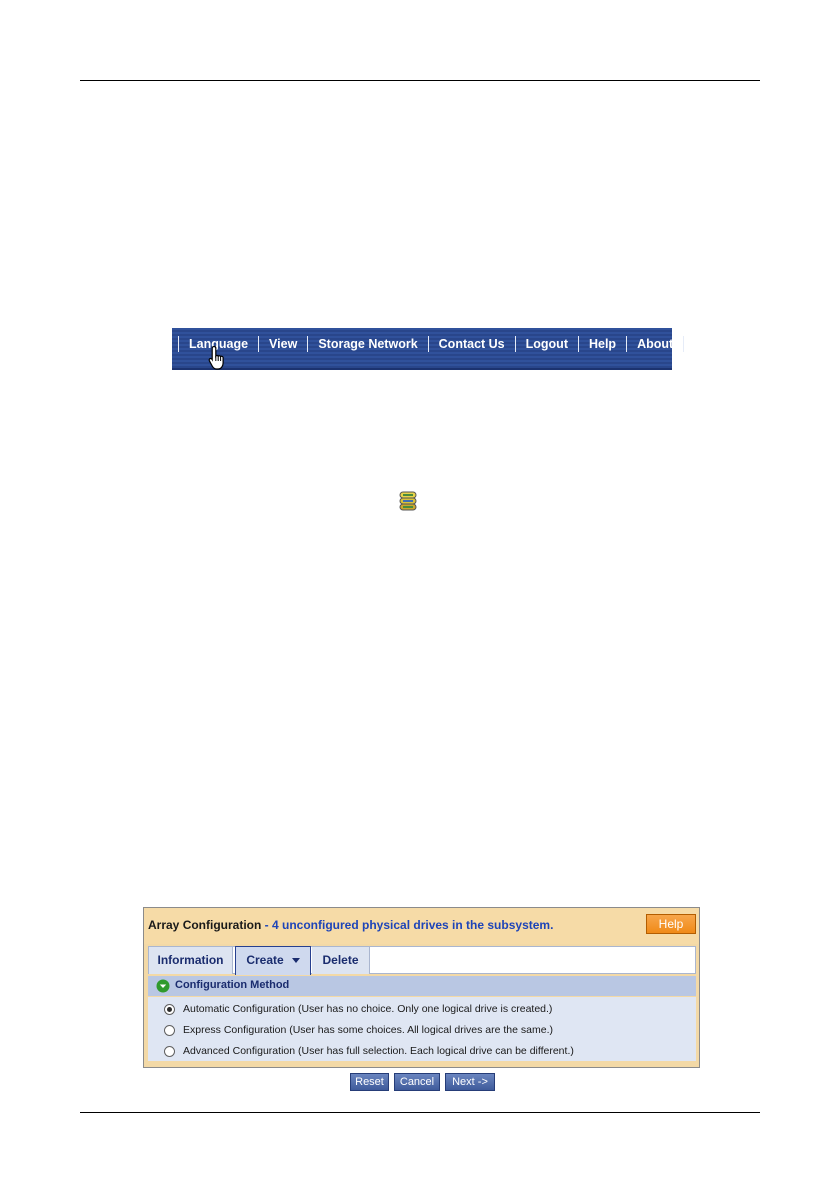  What do you see at coordinates (295, 961) in the screenshot?
I see `chevron-down-icon` at bounding box center [295, 961].